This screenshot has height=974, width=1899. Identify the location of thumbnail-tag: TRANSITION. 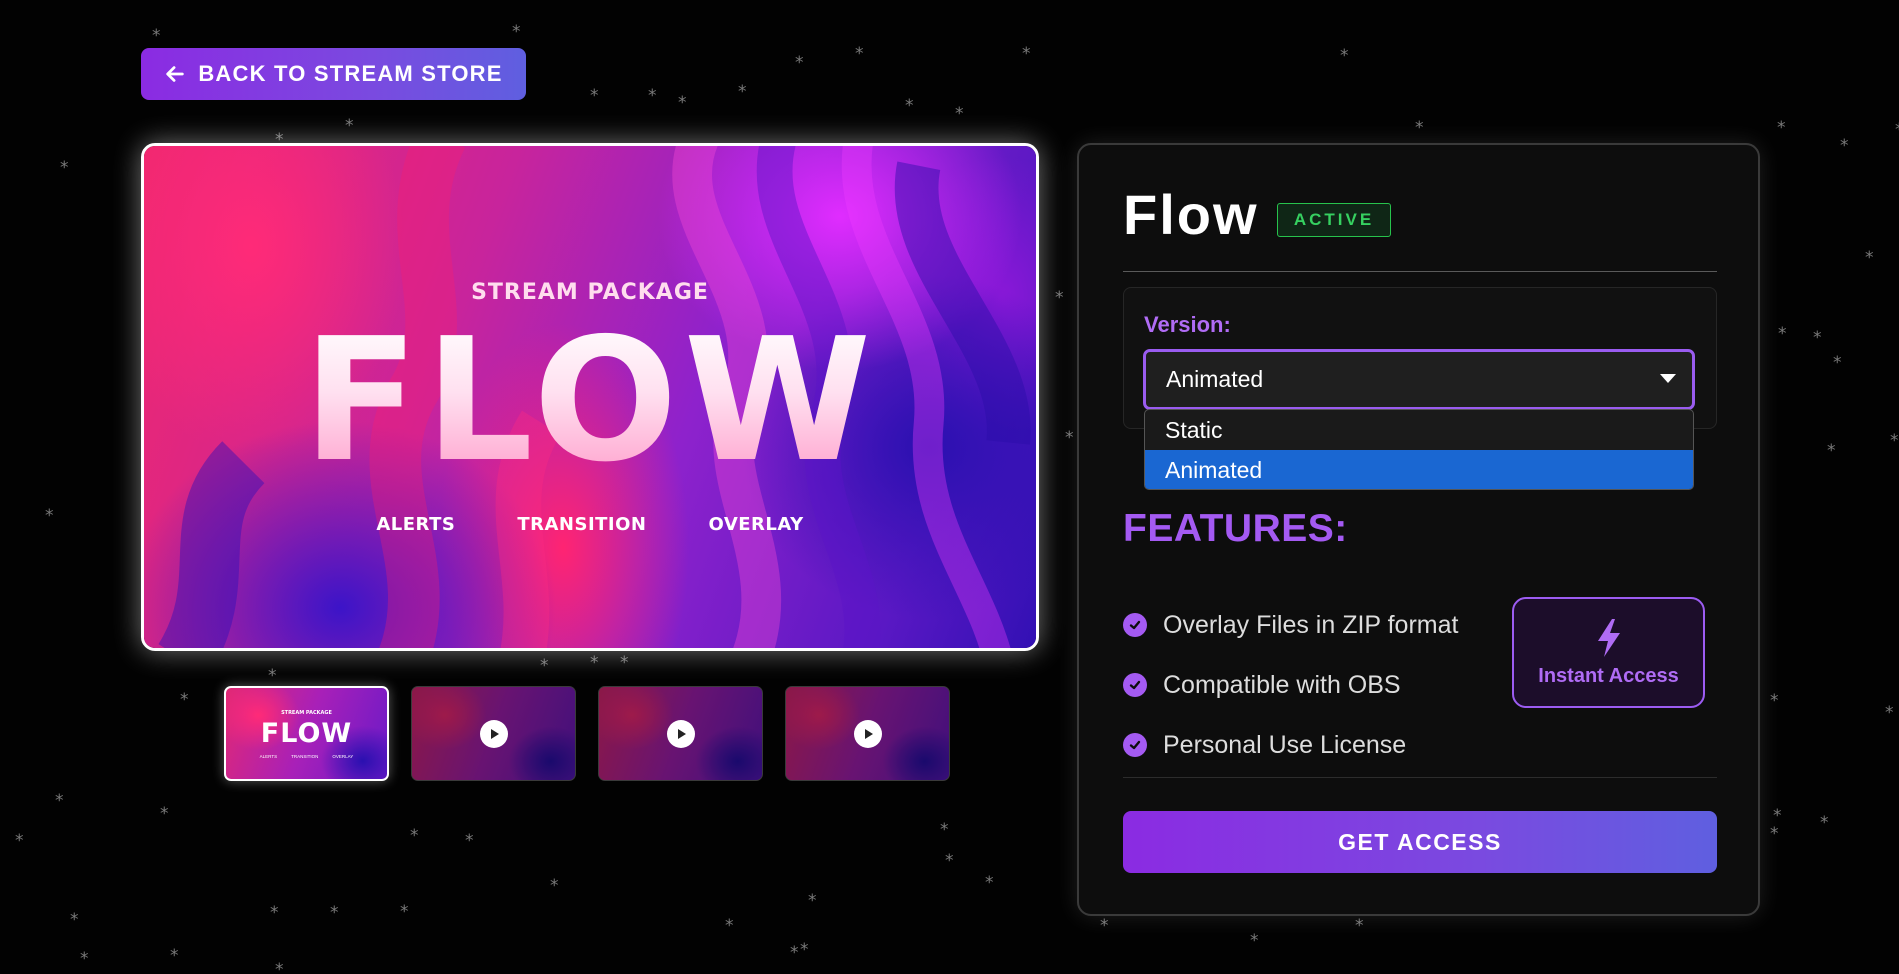
(305, 756).